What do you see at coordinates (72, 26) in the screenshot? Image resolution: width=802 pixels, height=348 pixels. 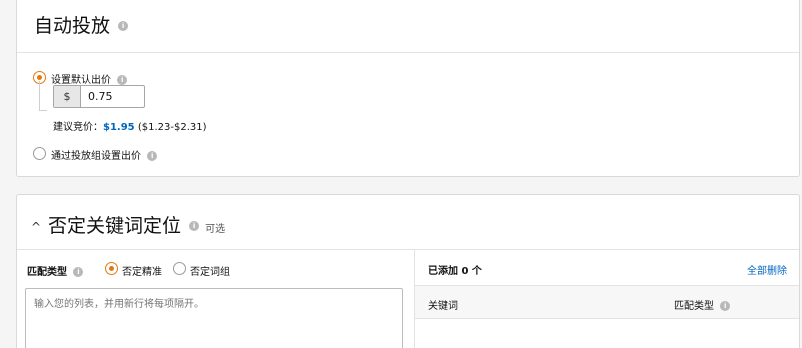 I see `auto-targeting-title: 自动投放` at bounding box center [72, 26].